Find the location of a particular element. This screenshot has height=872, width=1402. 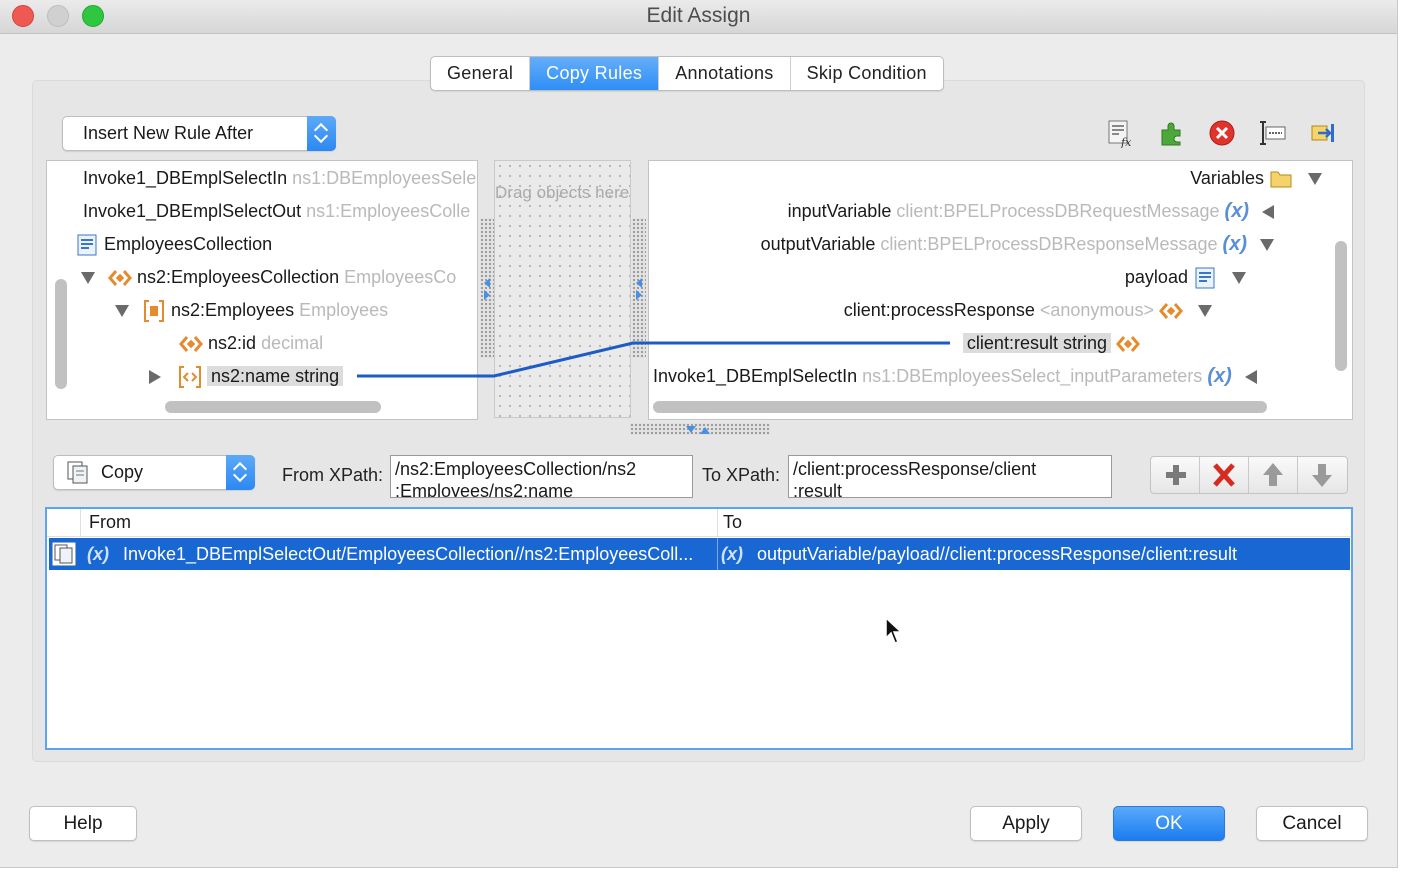

add-rule-button is located at coordinates (1175, 475).